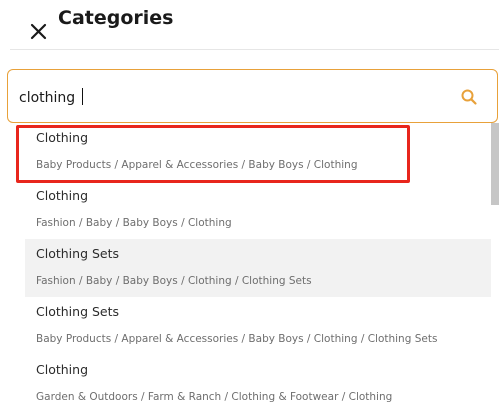 The width and height of the screenshot is (499, 415). What do you see at coordinates (252, 96) in the screenshot?
I see `search-box` at bounding box center [252, 96].